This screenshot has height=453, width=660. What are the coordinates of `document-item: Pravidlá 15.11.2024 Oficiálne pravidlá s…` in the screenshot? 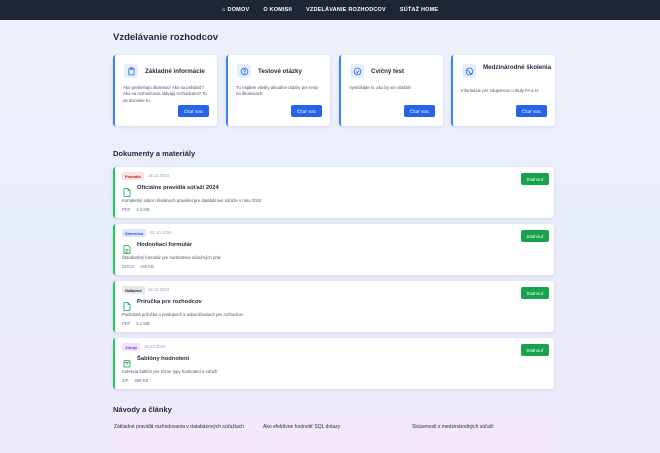 It's located at (333, 192).